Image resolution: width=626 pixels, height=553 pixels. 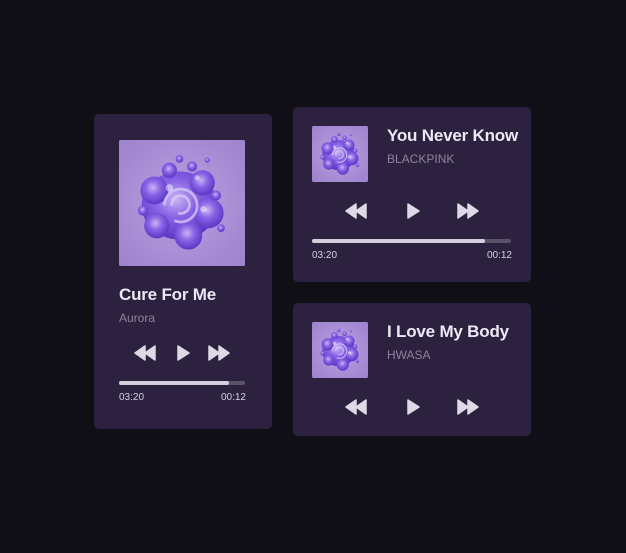 What do you see at coordinates (421, 159) in the screenshot?
I see `track-artist: BLACKPINK` at bounding box center [421, 159].